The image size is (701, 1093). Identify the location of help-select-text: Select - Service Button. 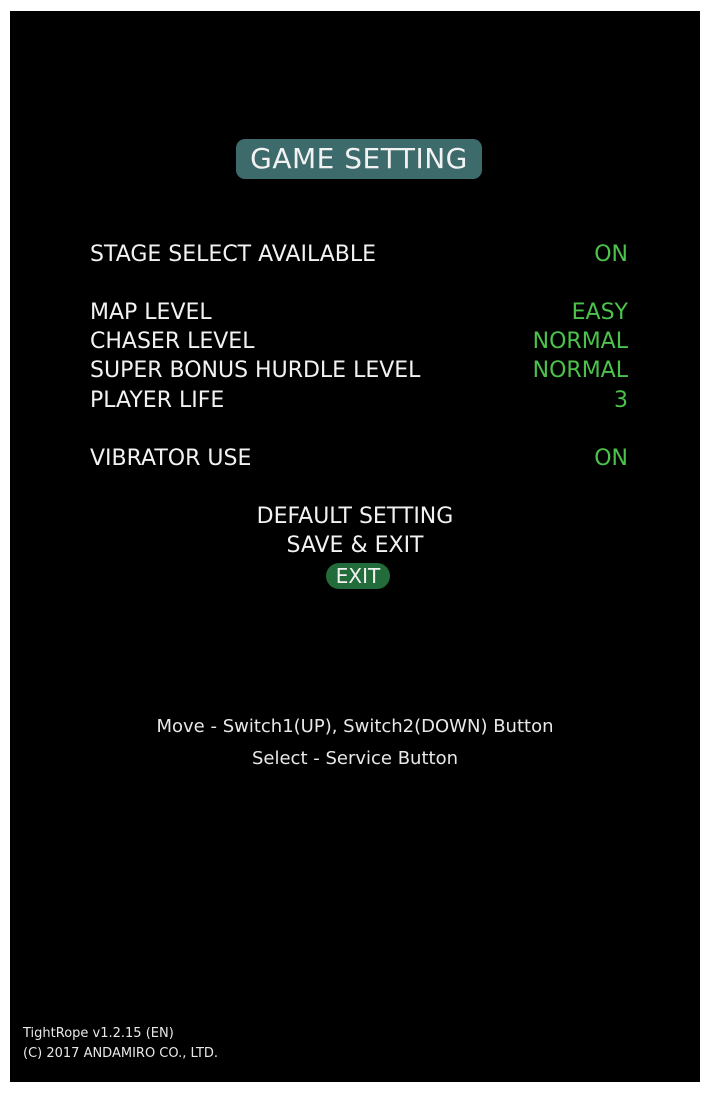
(354, 758).